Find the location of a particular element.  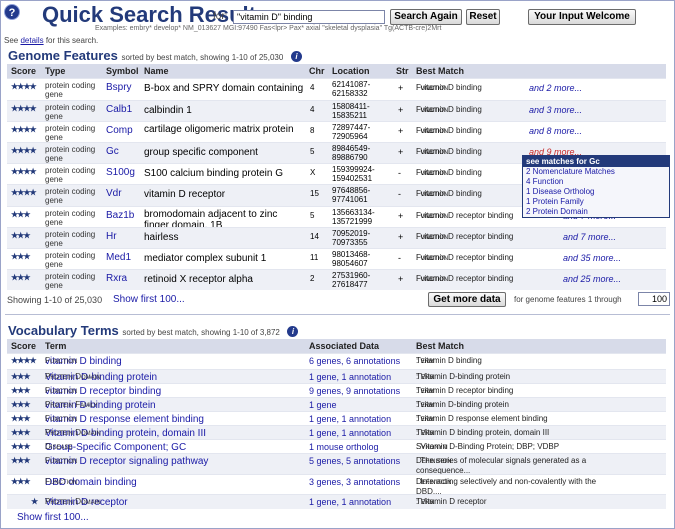

symbol-link: Calb1 is located at coordinates (119, 110).